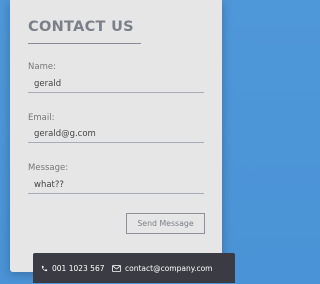 This screenshot has width=320, height=284. I want to click on email-info: contact@company.com, so click(162, 268).